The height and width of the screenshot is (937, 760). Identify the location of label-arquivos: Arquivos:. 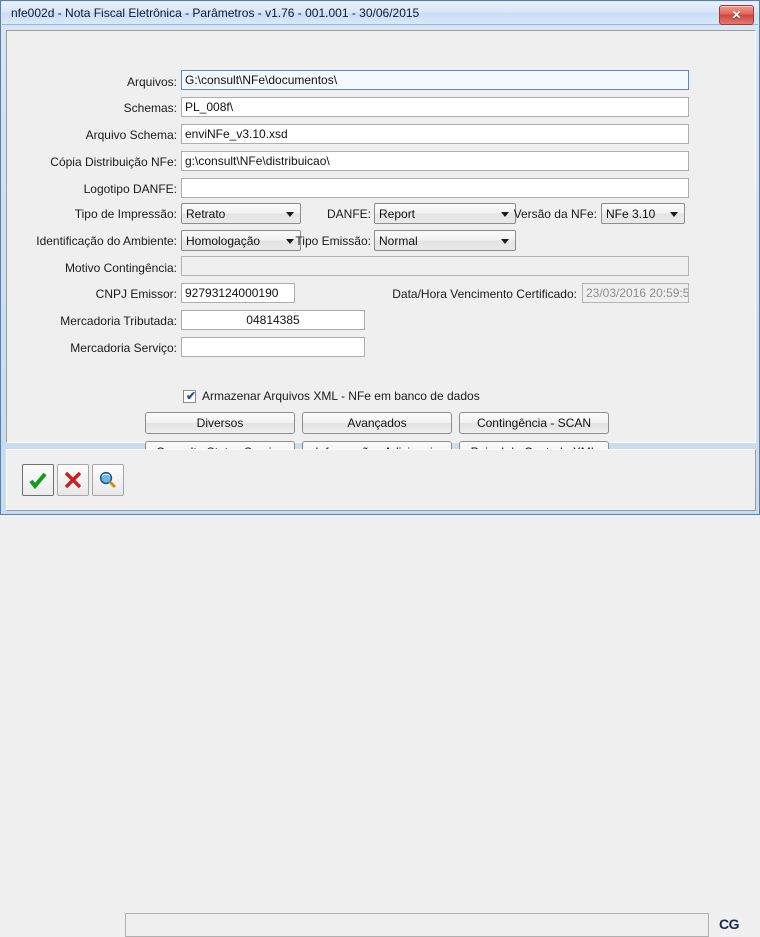
(151, 82).